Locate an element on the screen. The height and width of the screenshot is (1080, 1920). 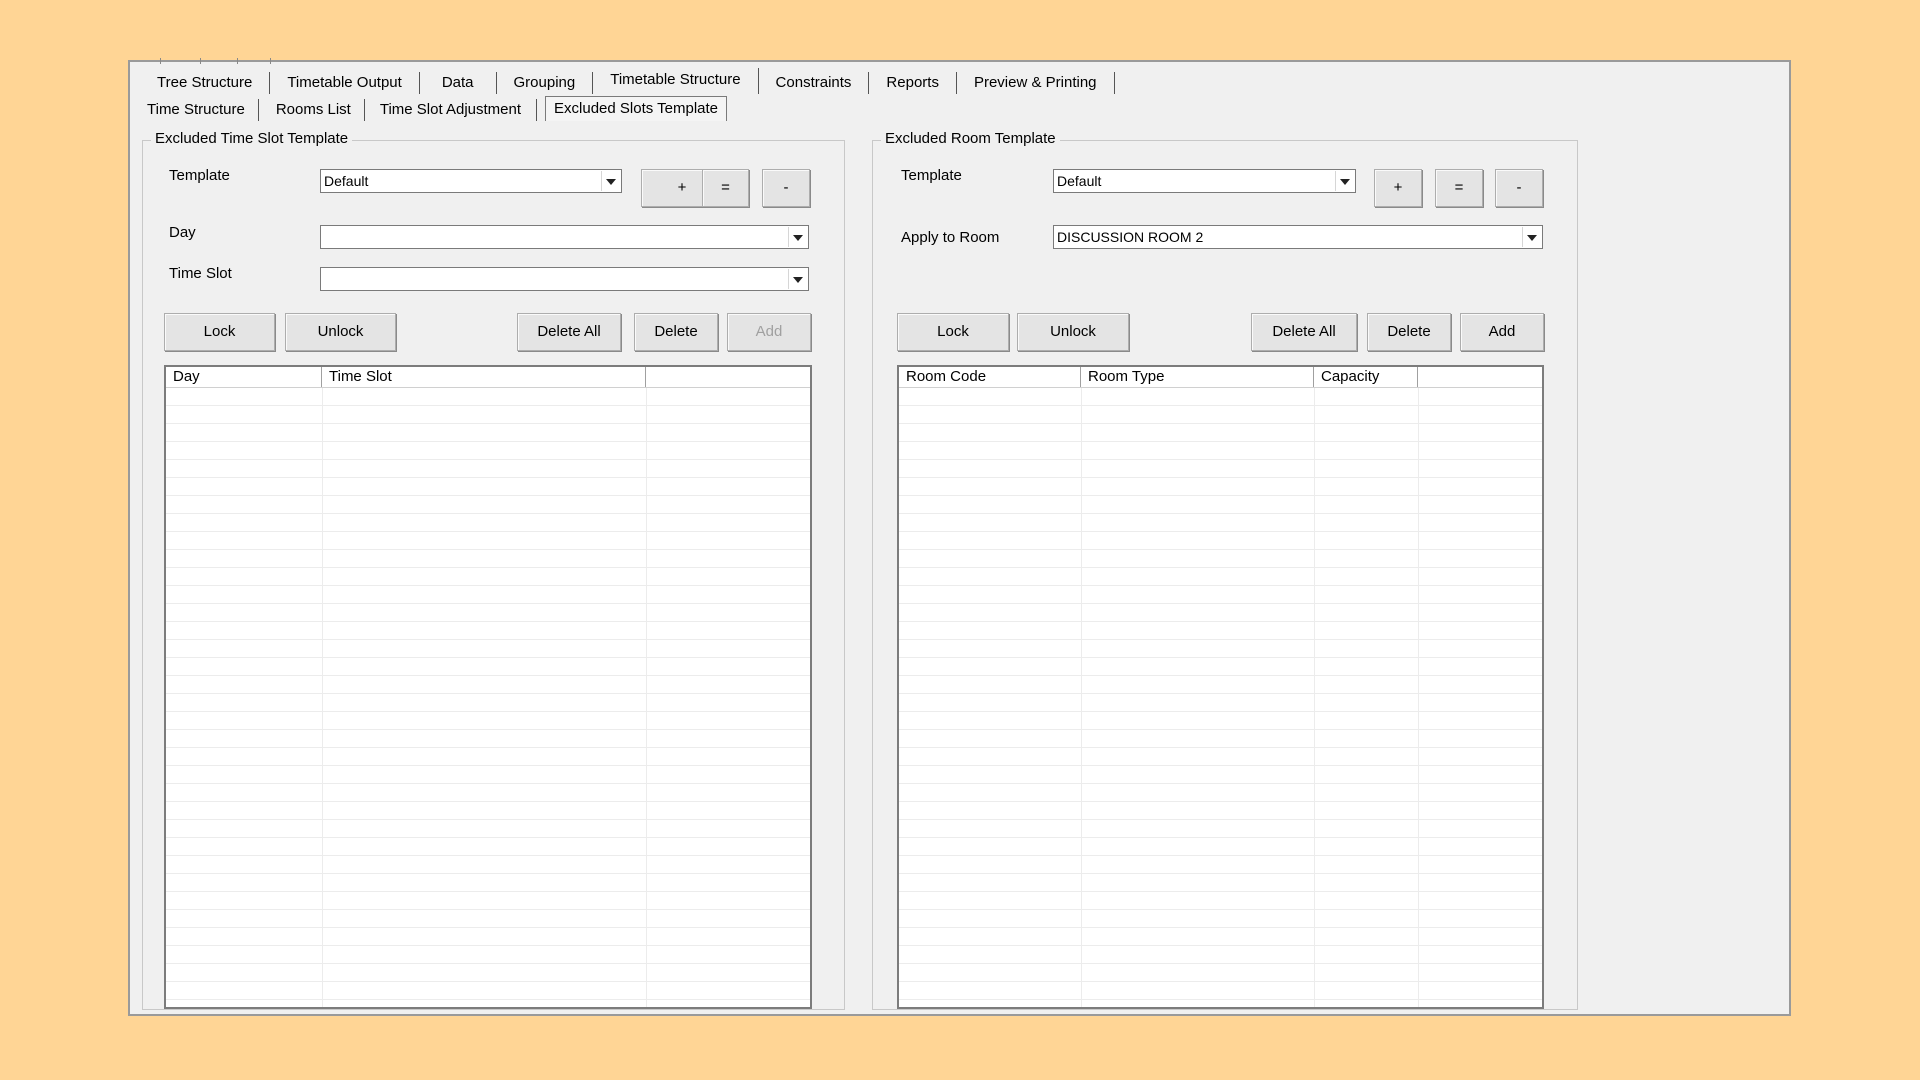
tab-tree-structure: Tree Structure is located at coordinates (205, 83).